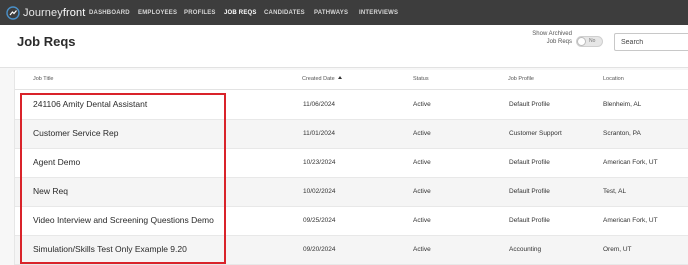 The width and height of the screenshot is (688, 265). I want to click on journeyfront-logo-icon, so click(13, 12).